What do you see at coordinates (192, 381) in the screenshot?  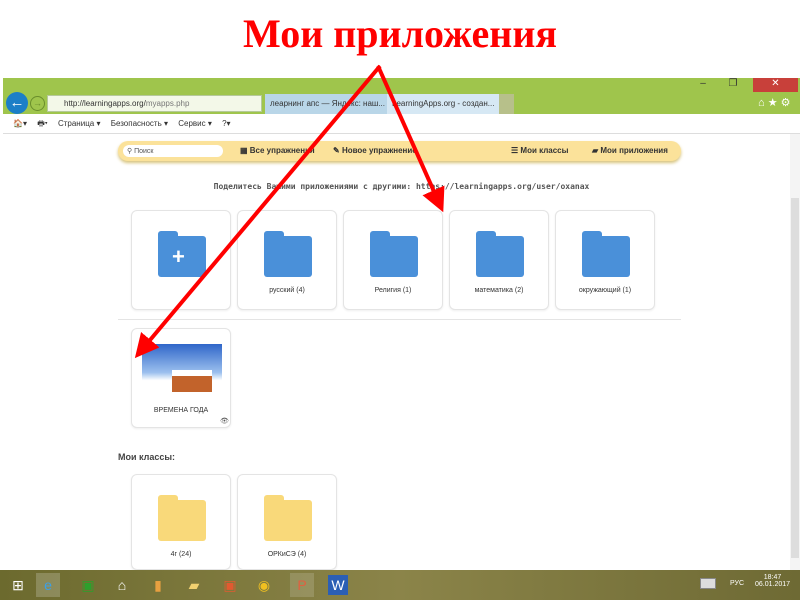 I see `house-image` at bounding box center [192, 381].